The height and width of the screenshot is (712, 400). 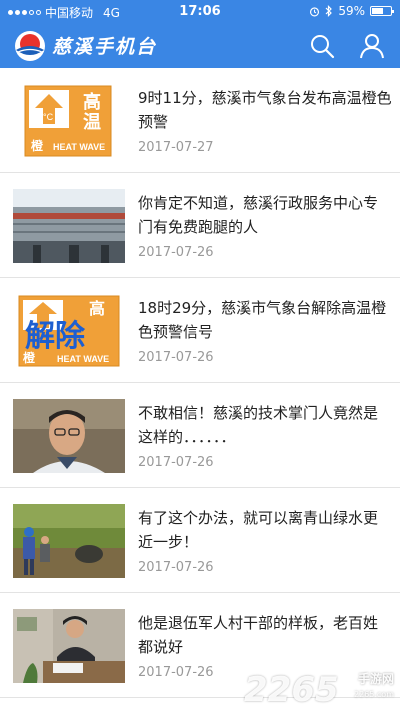 What do you see at coordinates (315, 11) in the screenshot?
I see `alarm-icon` at bounding box center [315, 11].